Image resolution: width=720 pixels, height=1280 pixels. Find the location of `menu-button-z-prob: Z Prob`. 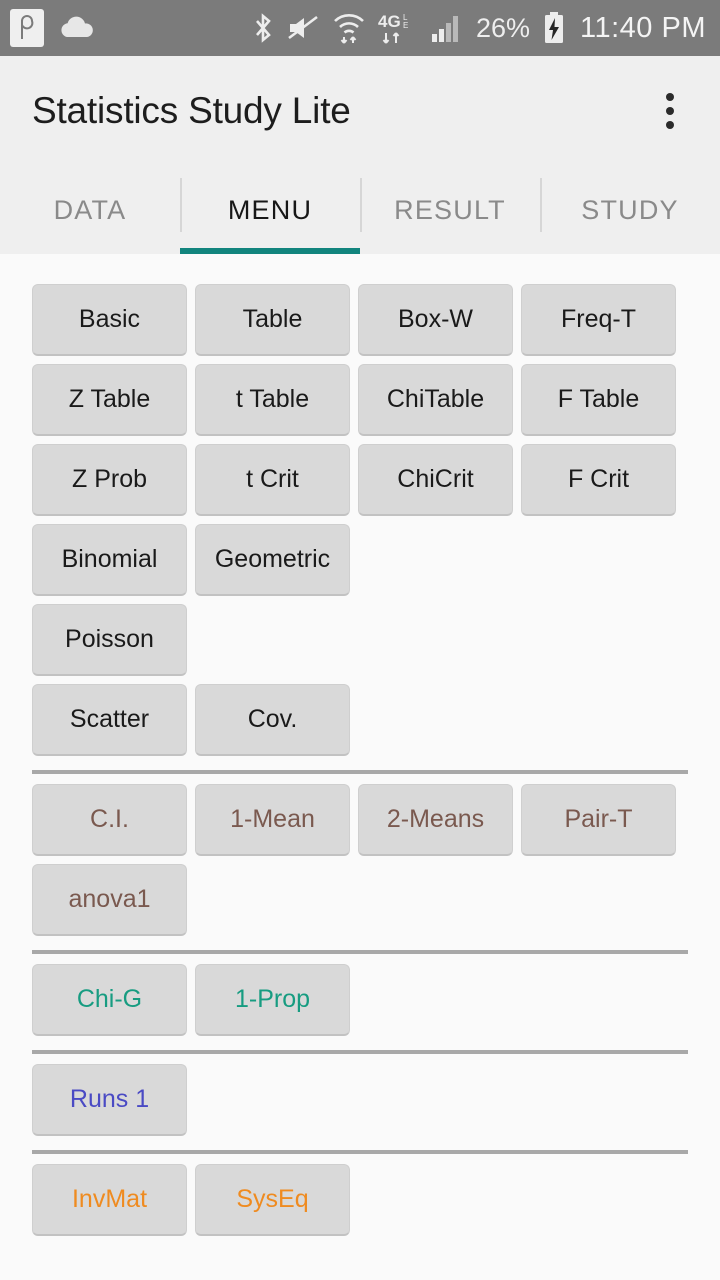

menu-button-z-prob: Z Prob is located at coordinates (109, 480).